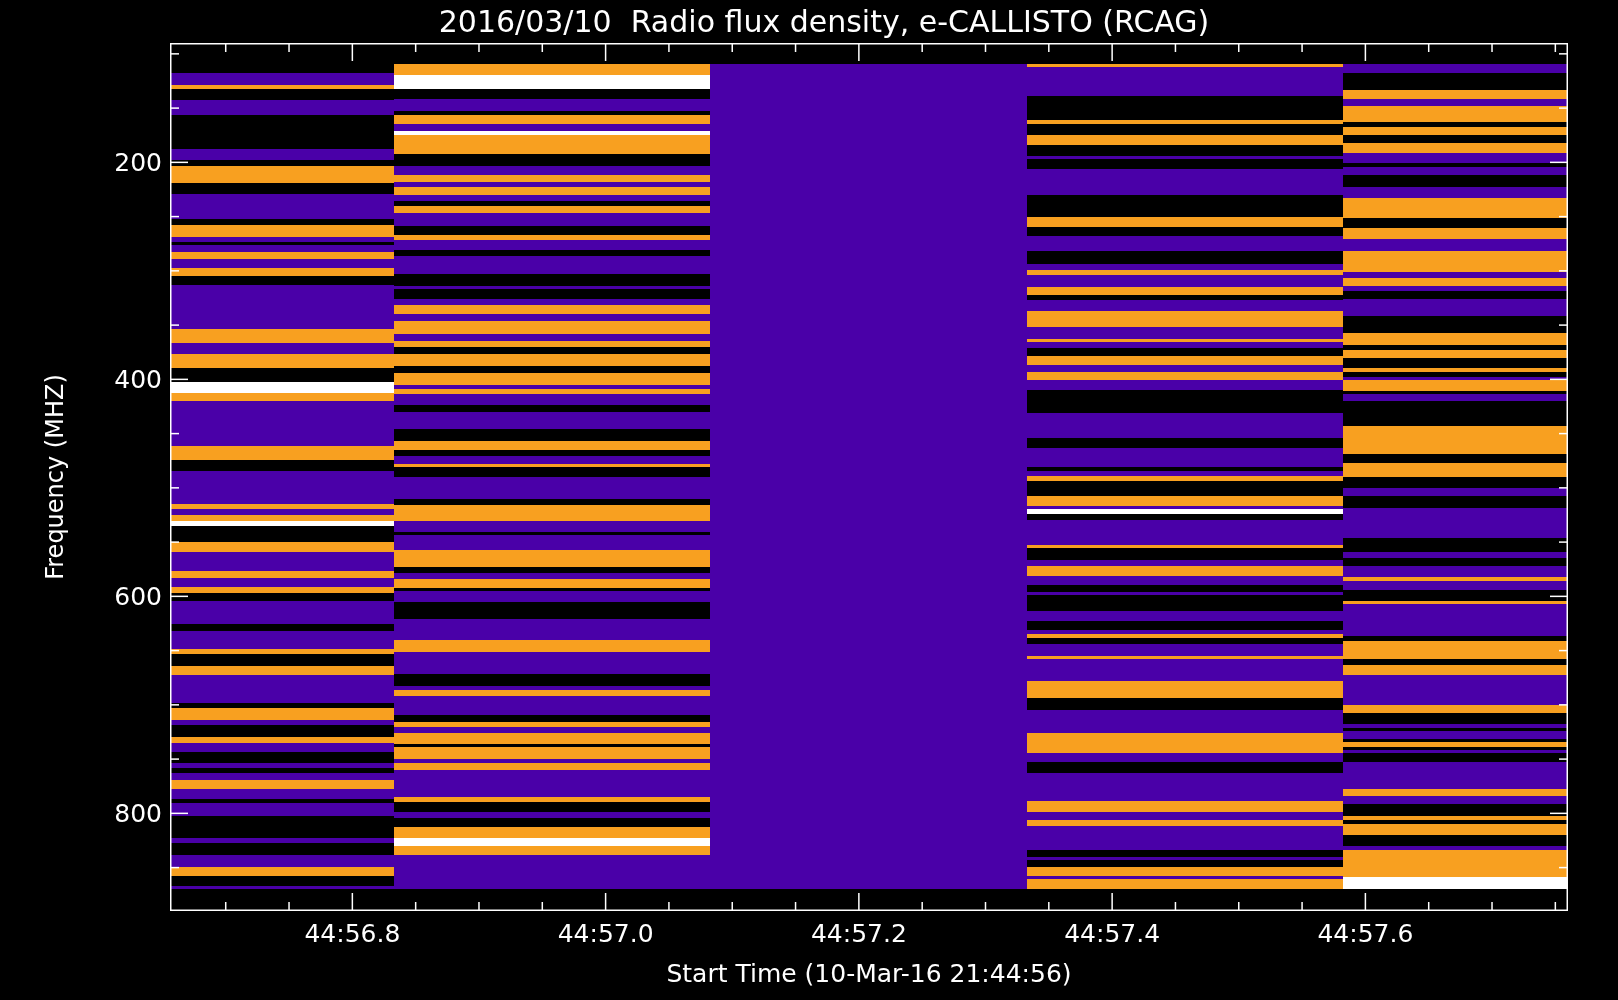 The height and width of the screenshot is (1000, 1618). I want to click on x-tick-label: 44:57.0, so click(605, 933).